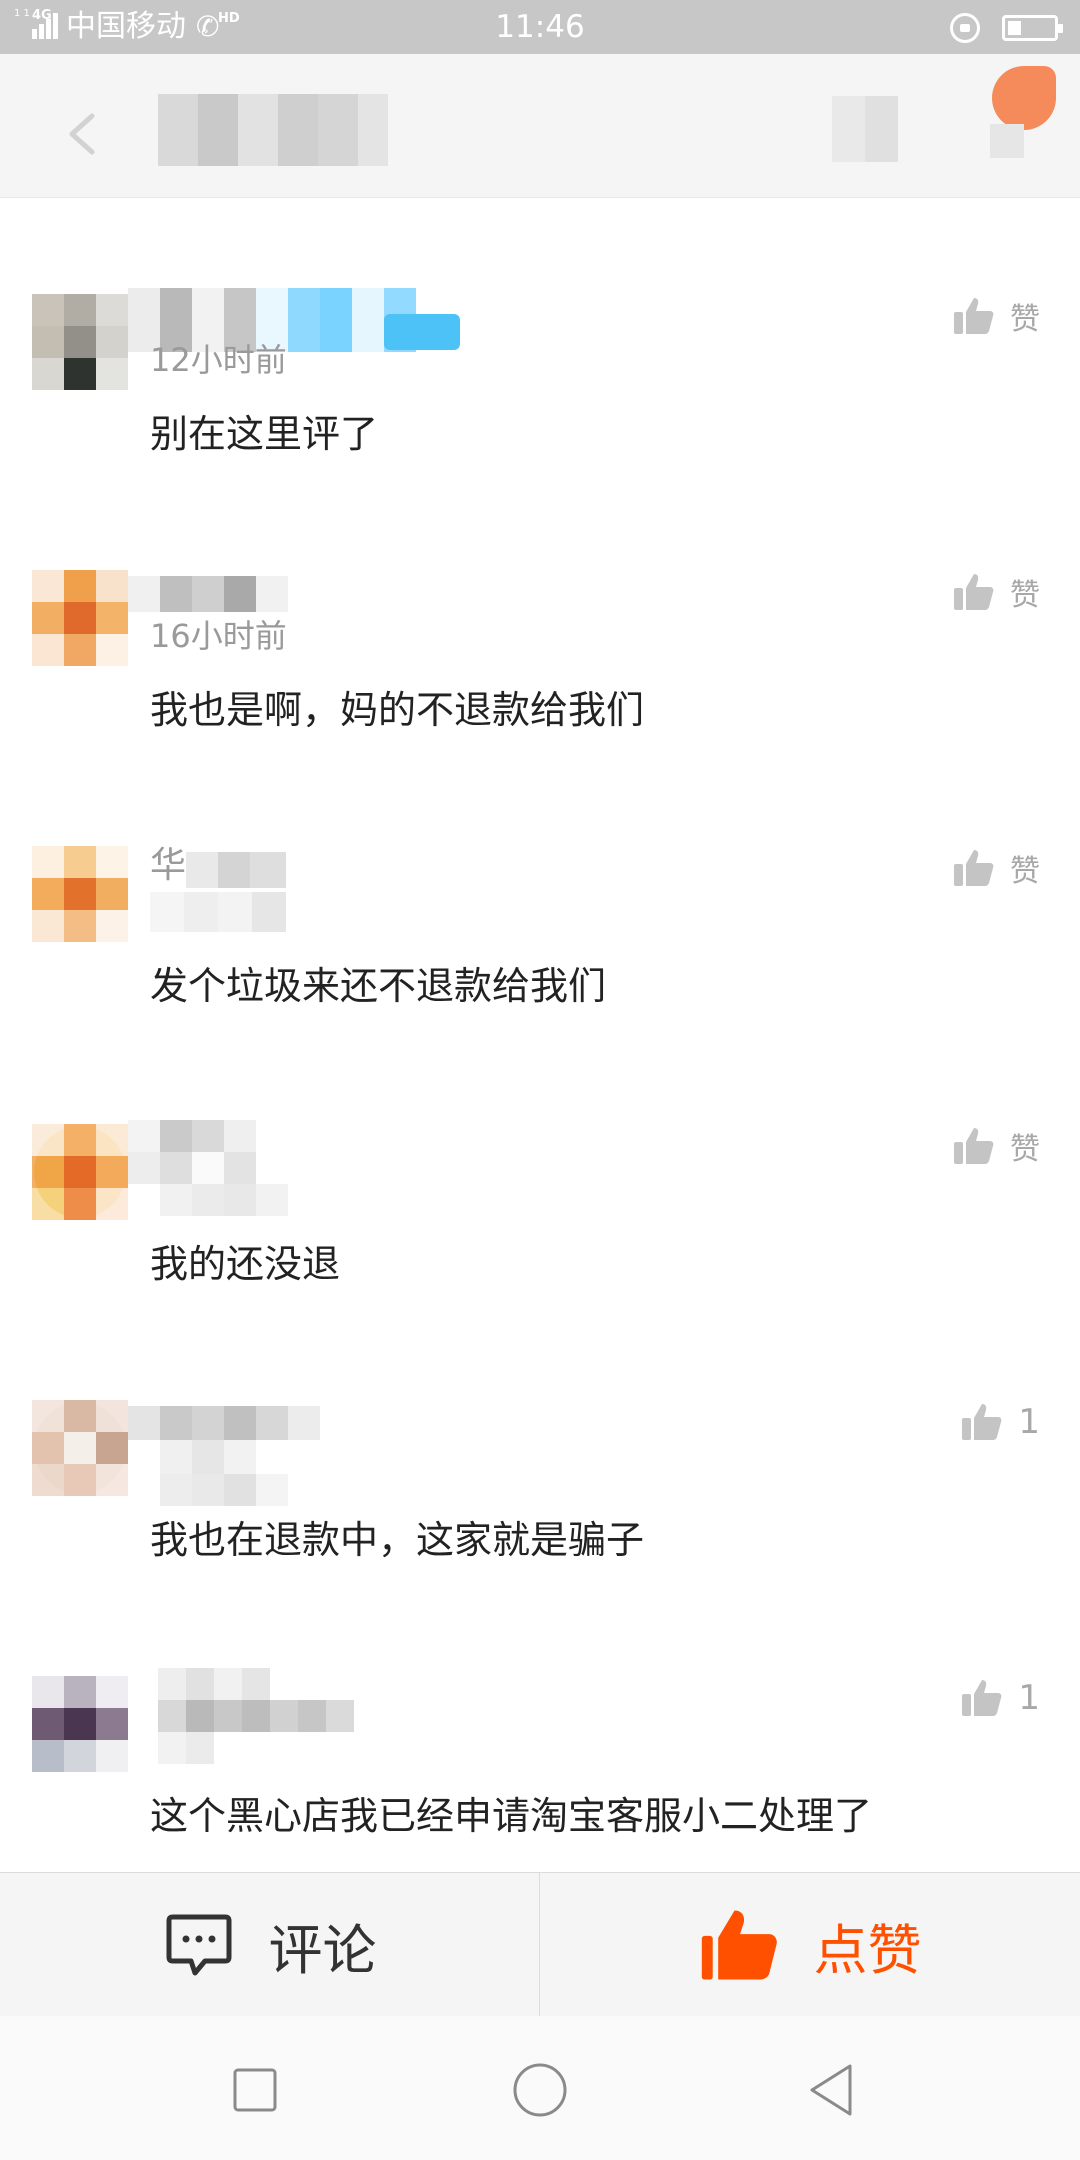 The image size is (1080, 2160). What do you see at coordinates (540, 126) in the screenshot?
I see `title-bar` at bounding box center [540, 126].